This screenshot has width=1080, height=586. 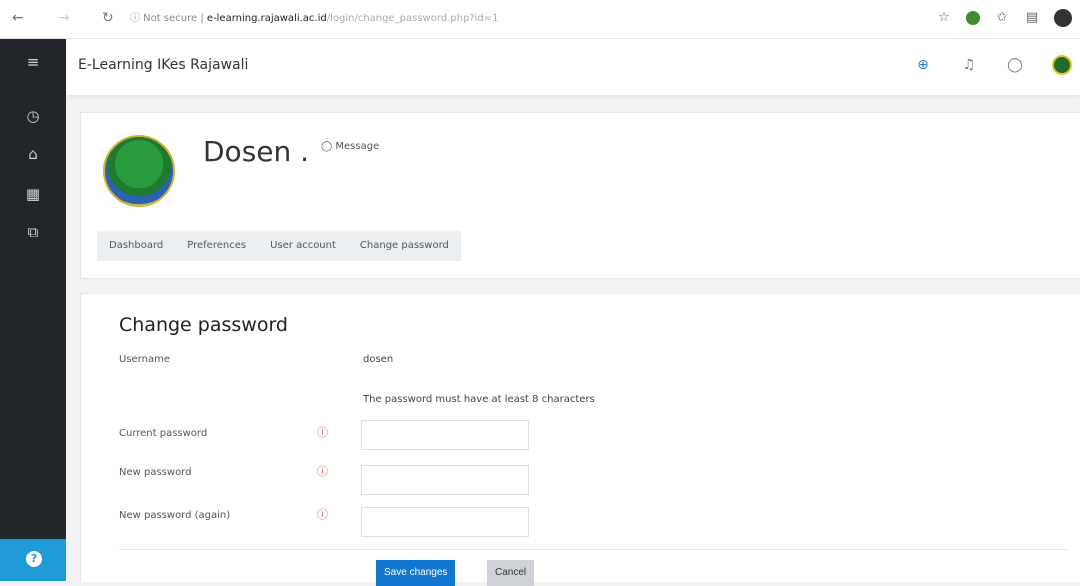 I want to click on new-password-again-input, so click(x=445, y=522).